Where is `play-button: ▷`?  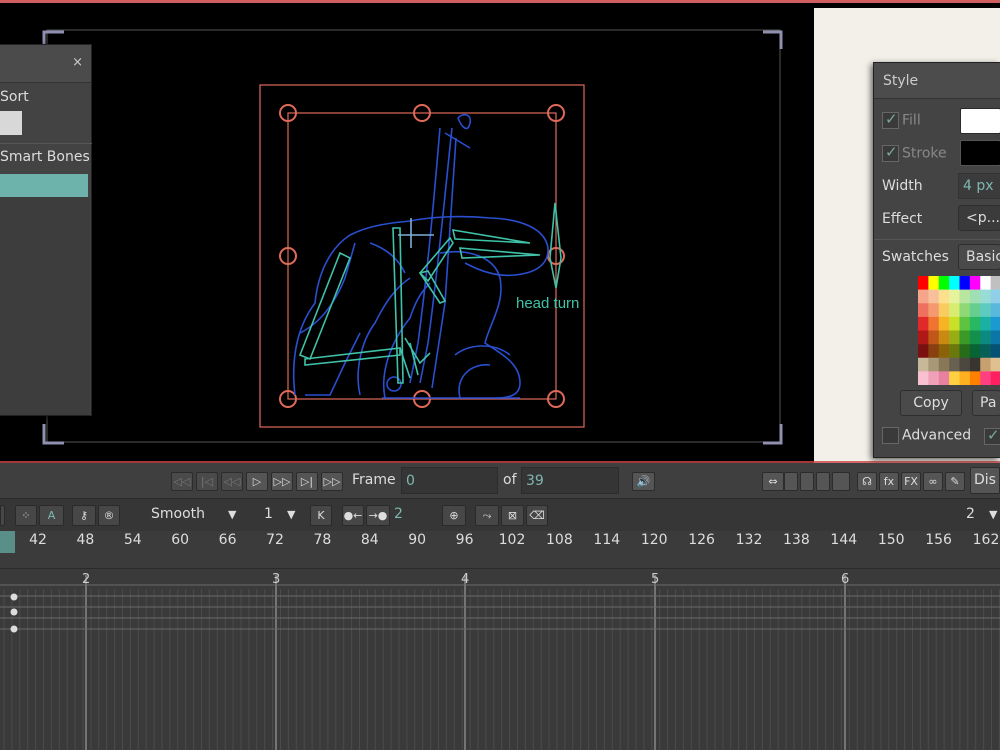
play-button: ▷ is located at coordinates (257, 481).